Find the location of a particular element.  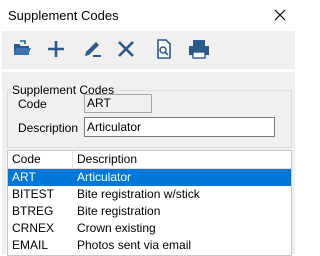

edit-button is located at coordinates (92, 49).